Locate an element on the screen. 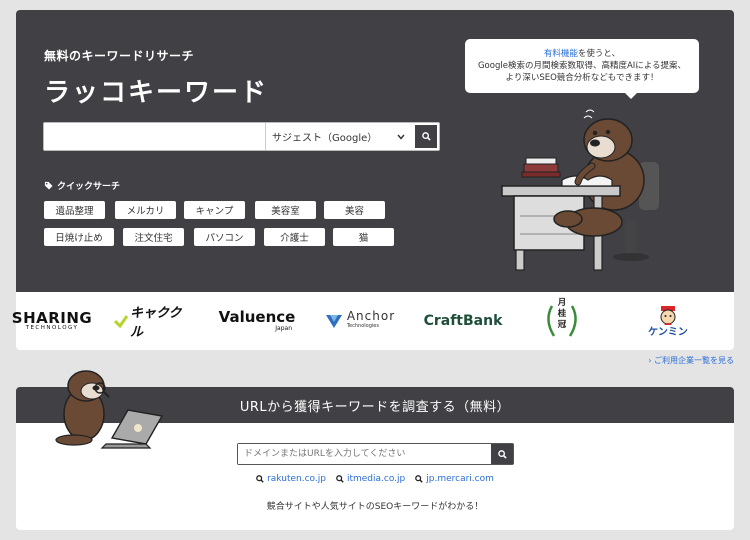 The width and height of the screenshot is (750, 540). bubble-text-1: を使うと、 is located at coordinates (599, 54).